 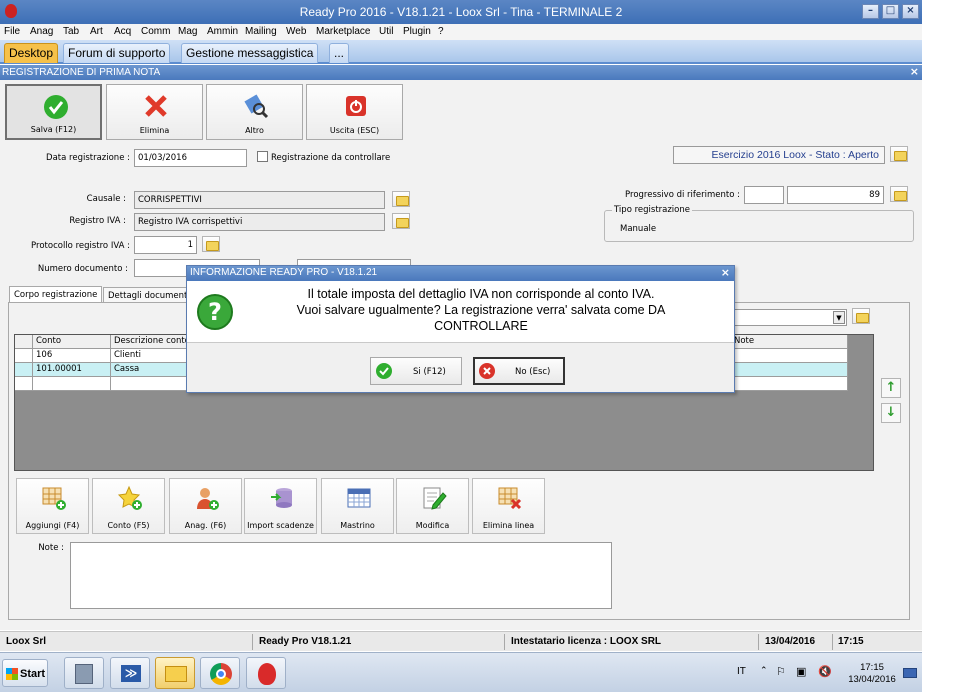 I want to click on network-app-icon, so click(x=84, y=673).